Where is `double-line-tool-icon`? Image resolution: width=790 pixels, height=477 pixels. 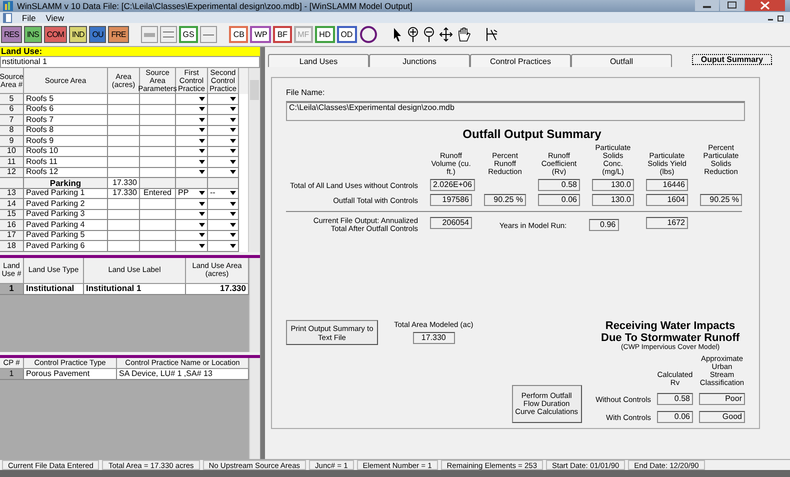 double-line-tool-icon is located at coordinates (168, 34).